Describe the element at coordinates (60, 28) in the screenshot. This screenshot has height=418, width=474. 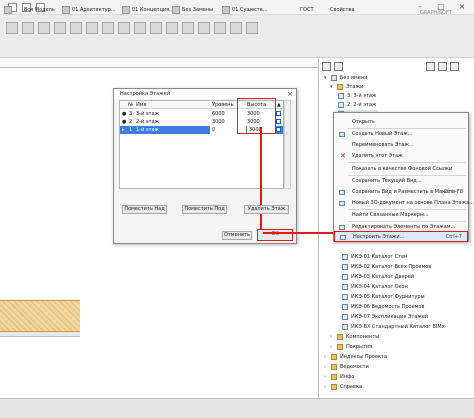
I see `window-tool-icon` at that location.